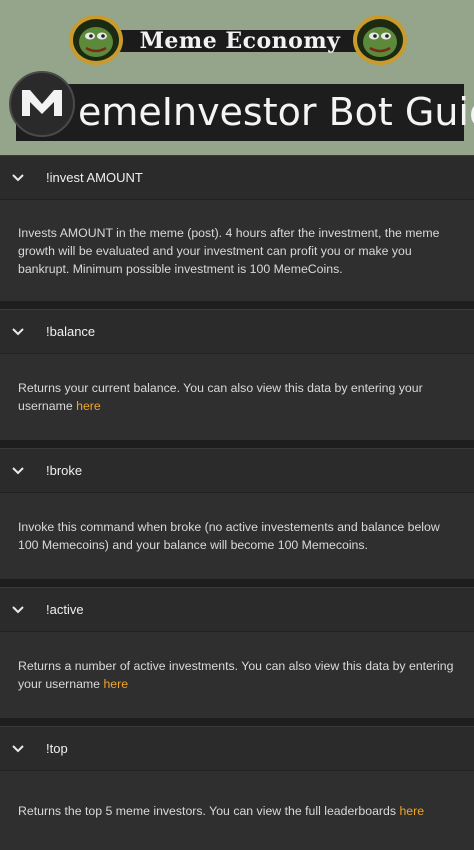  What do you see at coordinates (237, 177) in the screenshot?
I see `command-header-invest: !invest AMOUNT` at bounding box center [237, 177].